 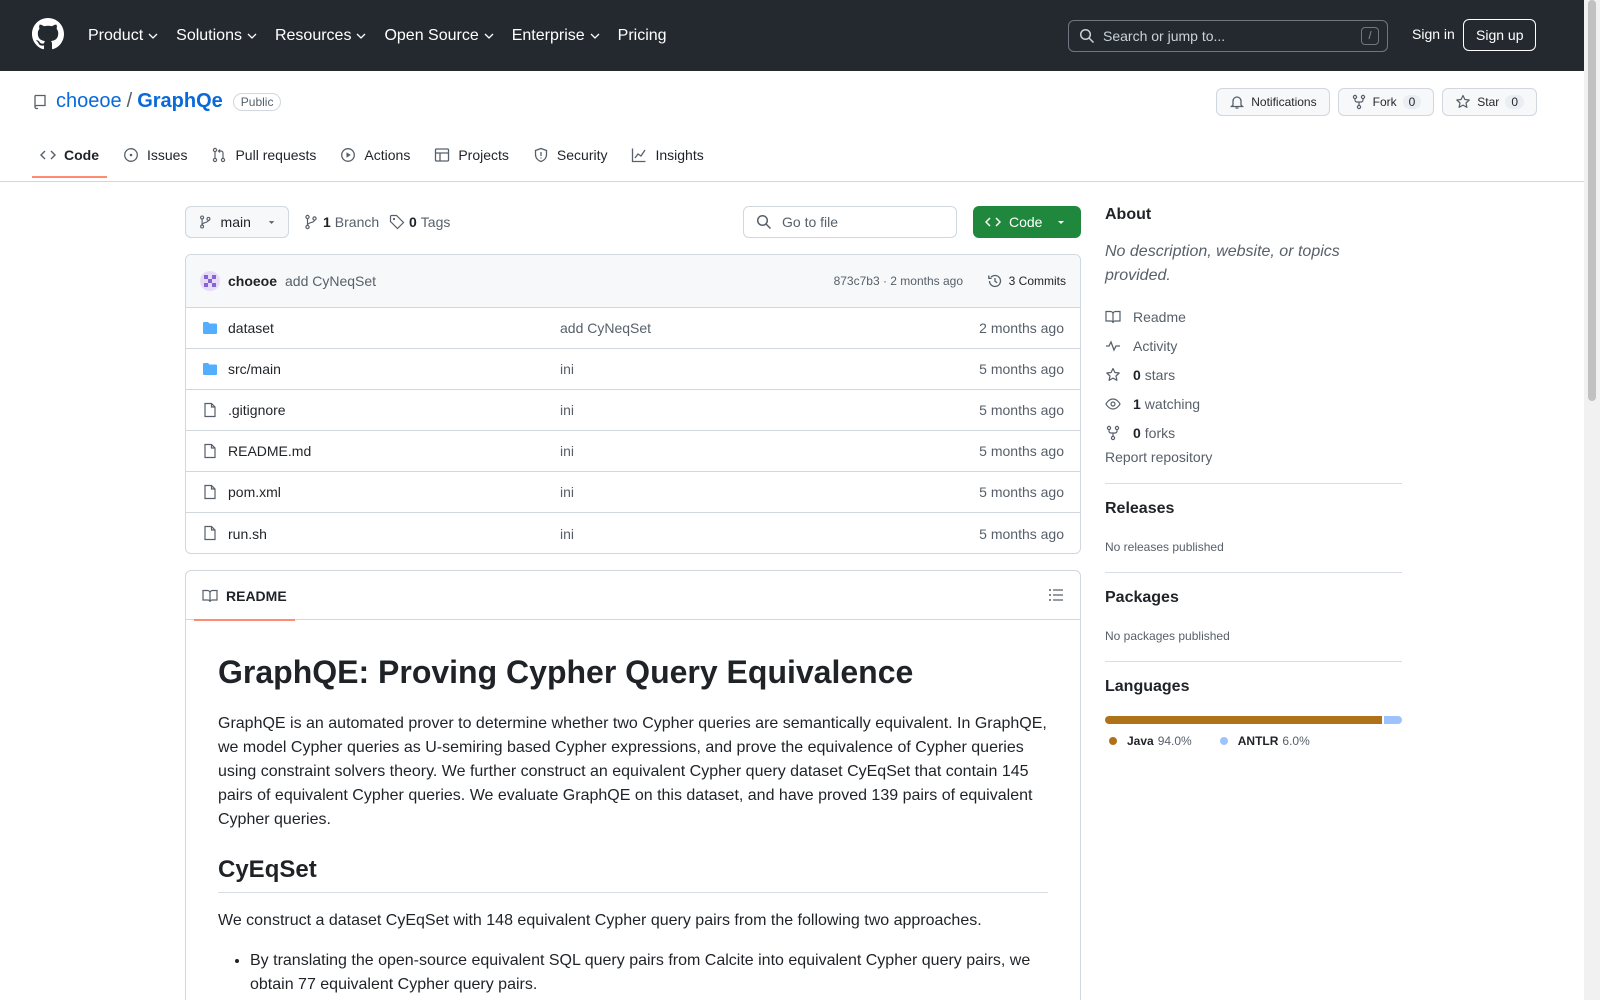 I want to click on nav-open-source: Open Source, so click(x=439, y=35).